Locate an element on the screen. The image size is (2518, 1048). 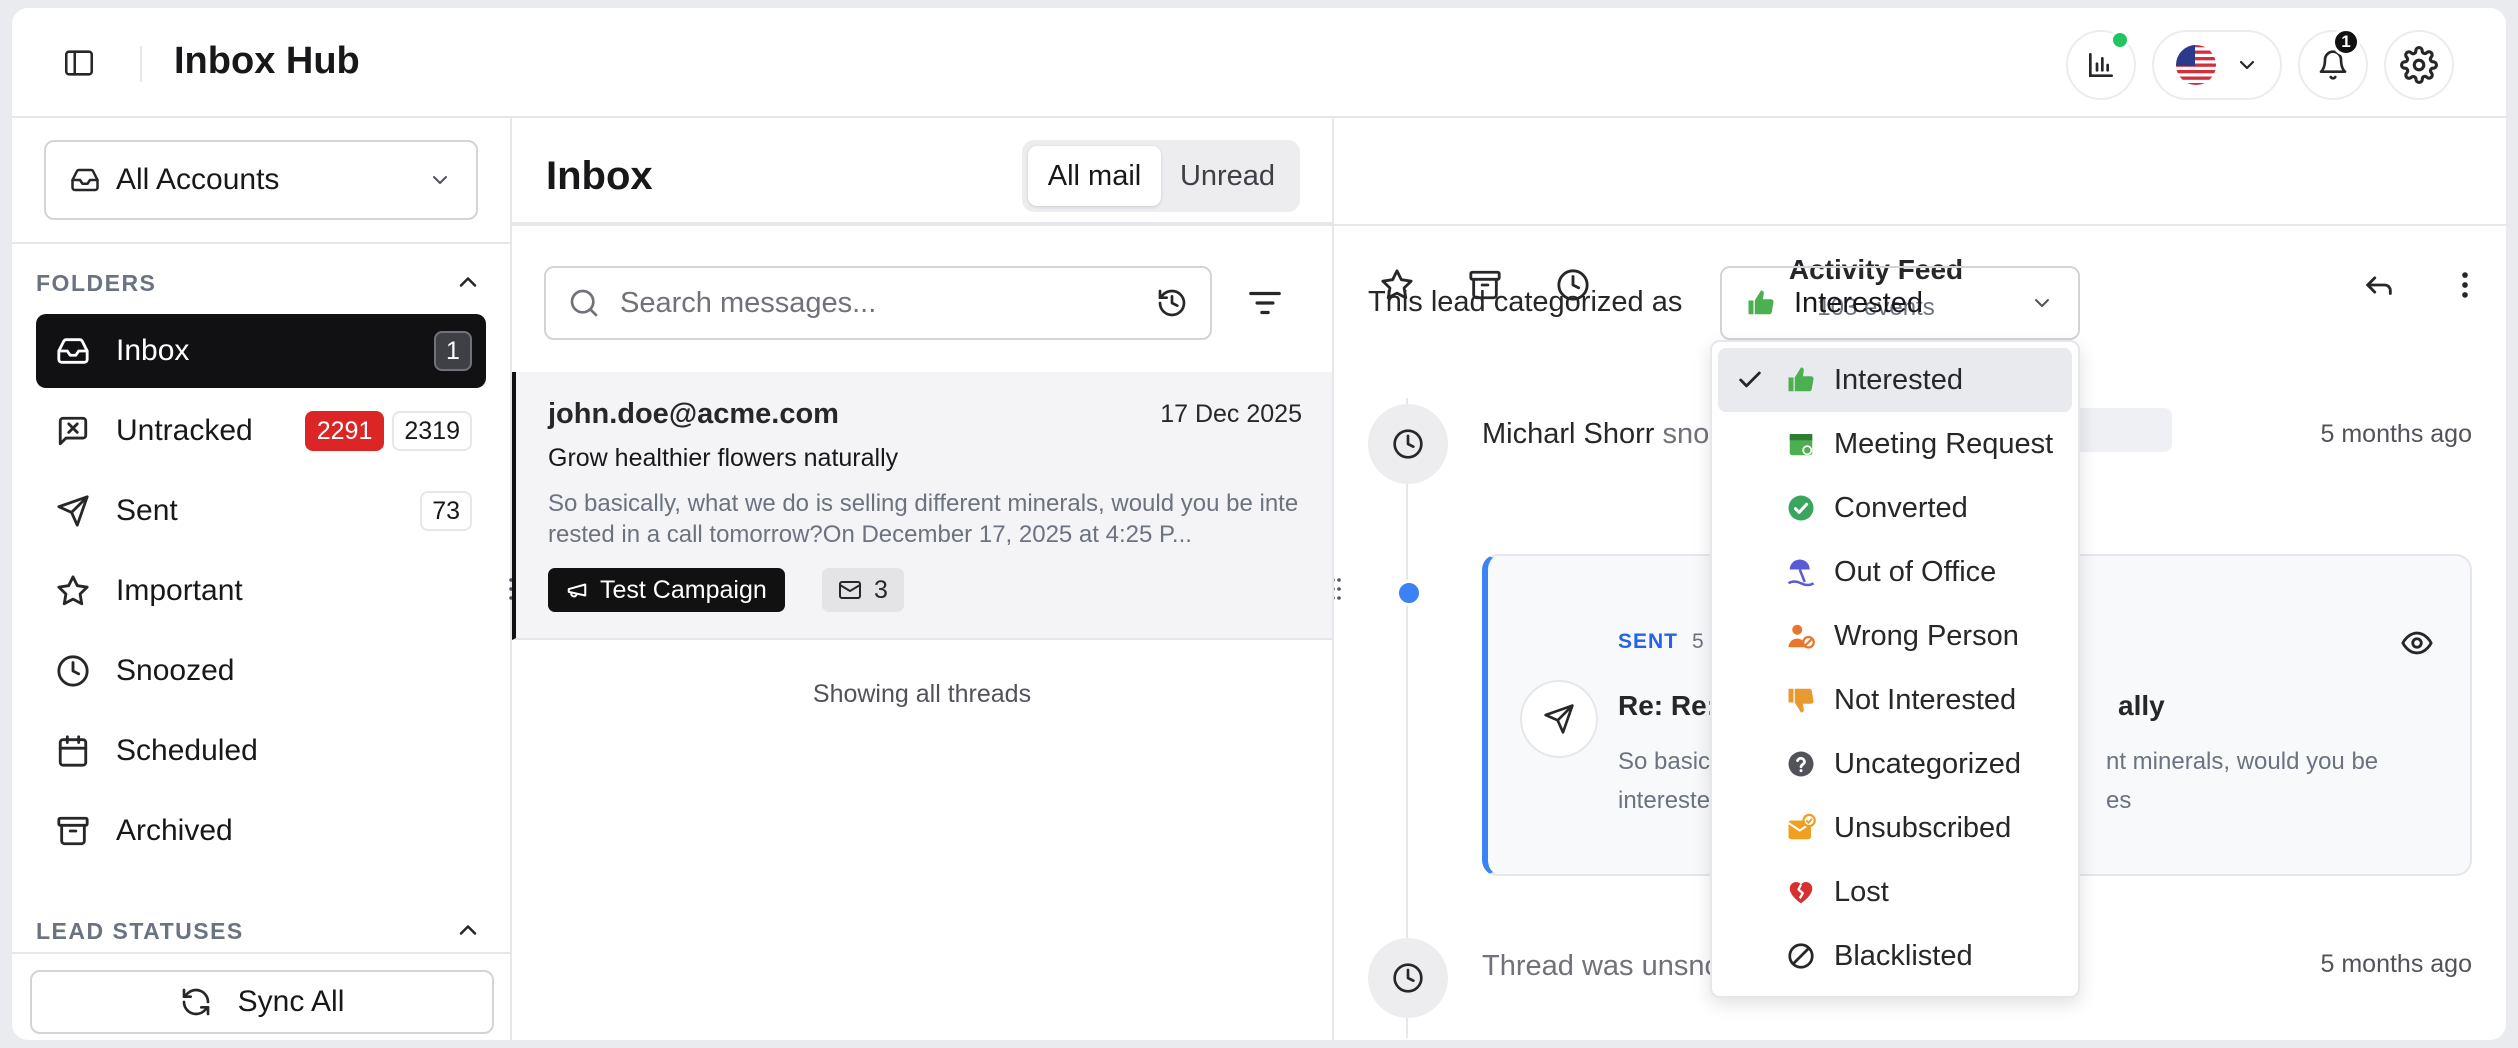
option-label: Unsubscribed is located at coordinates (1923, 827).